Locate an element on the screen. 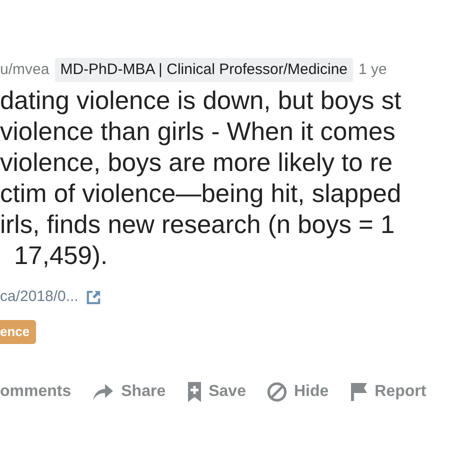 This screenshot has width=473, height=473. post-time: 1 ye is located at coordinates (372, 70).